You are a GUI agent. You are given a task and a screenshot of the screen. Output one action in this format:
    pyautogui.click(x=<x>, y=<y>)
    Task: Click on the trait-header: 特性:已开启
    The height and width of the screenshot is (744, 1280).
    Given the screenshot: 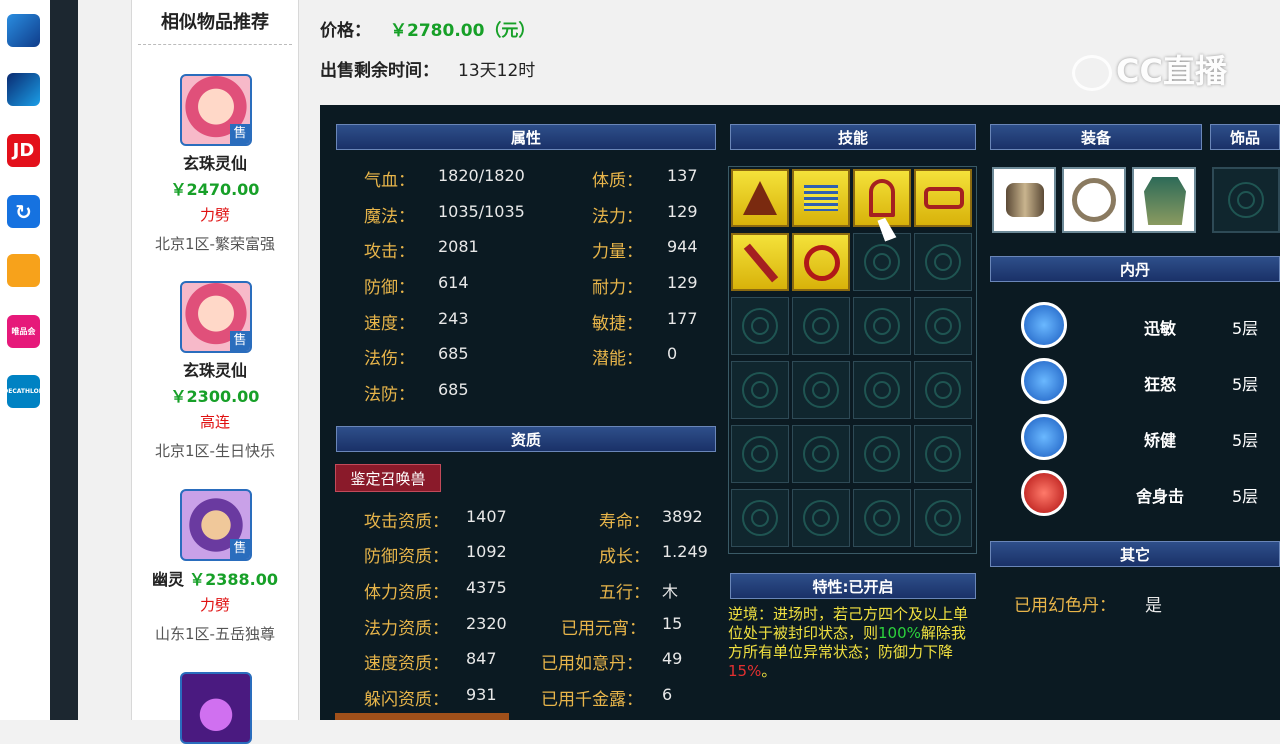 What is the action you would take?
    pyautogui.click(x=853, y=586)
    